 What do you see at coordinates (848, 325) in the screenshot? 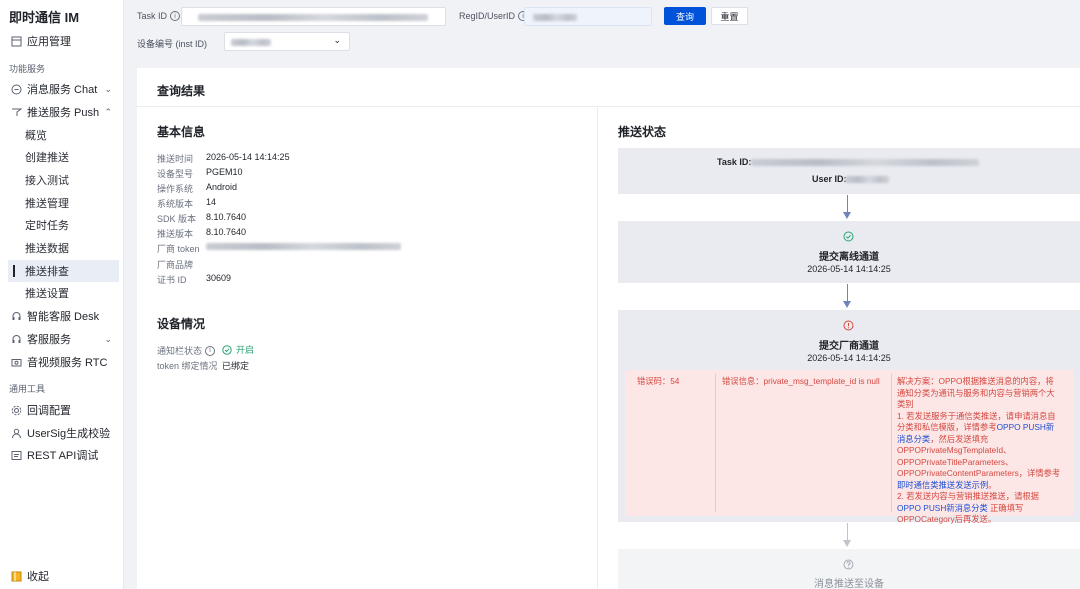
I see `error-circle-icon` at bounding box center [848, 325].